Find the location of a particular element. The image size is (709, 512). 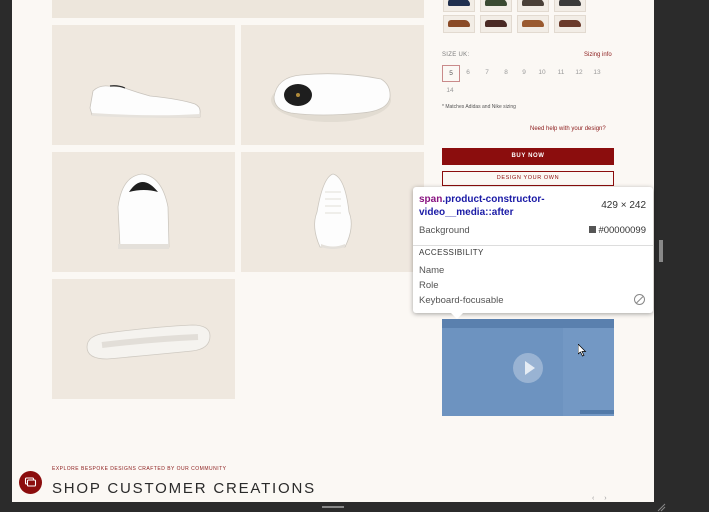

role-label: Role is located at coordinates (429, 285).